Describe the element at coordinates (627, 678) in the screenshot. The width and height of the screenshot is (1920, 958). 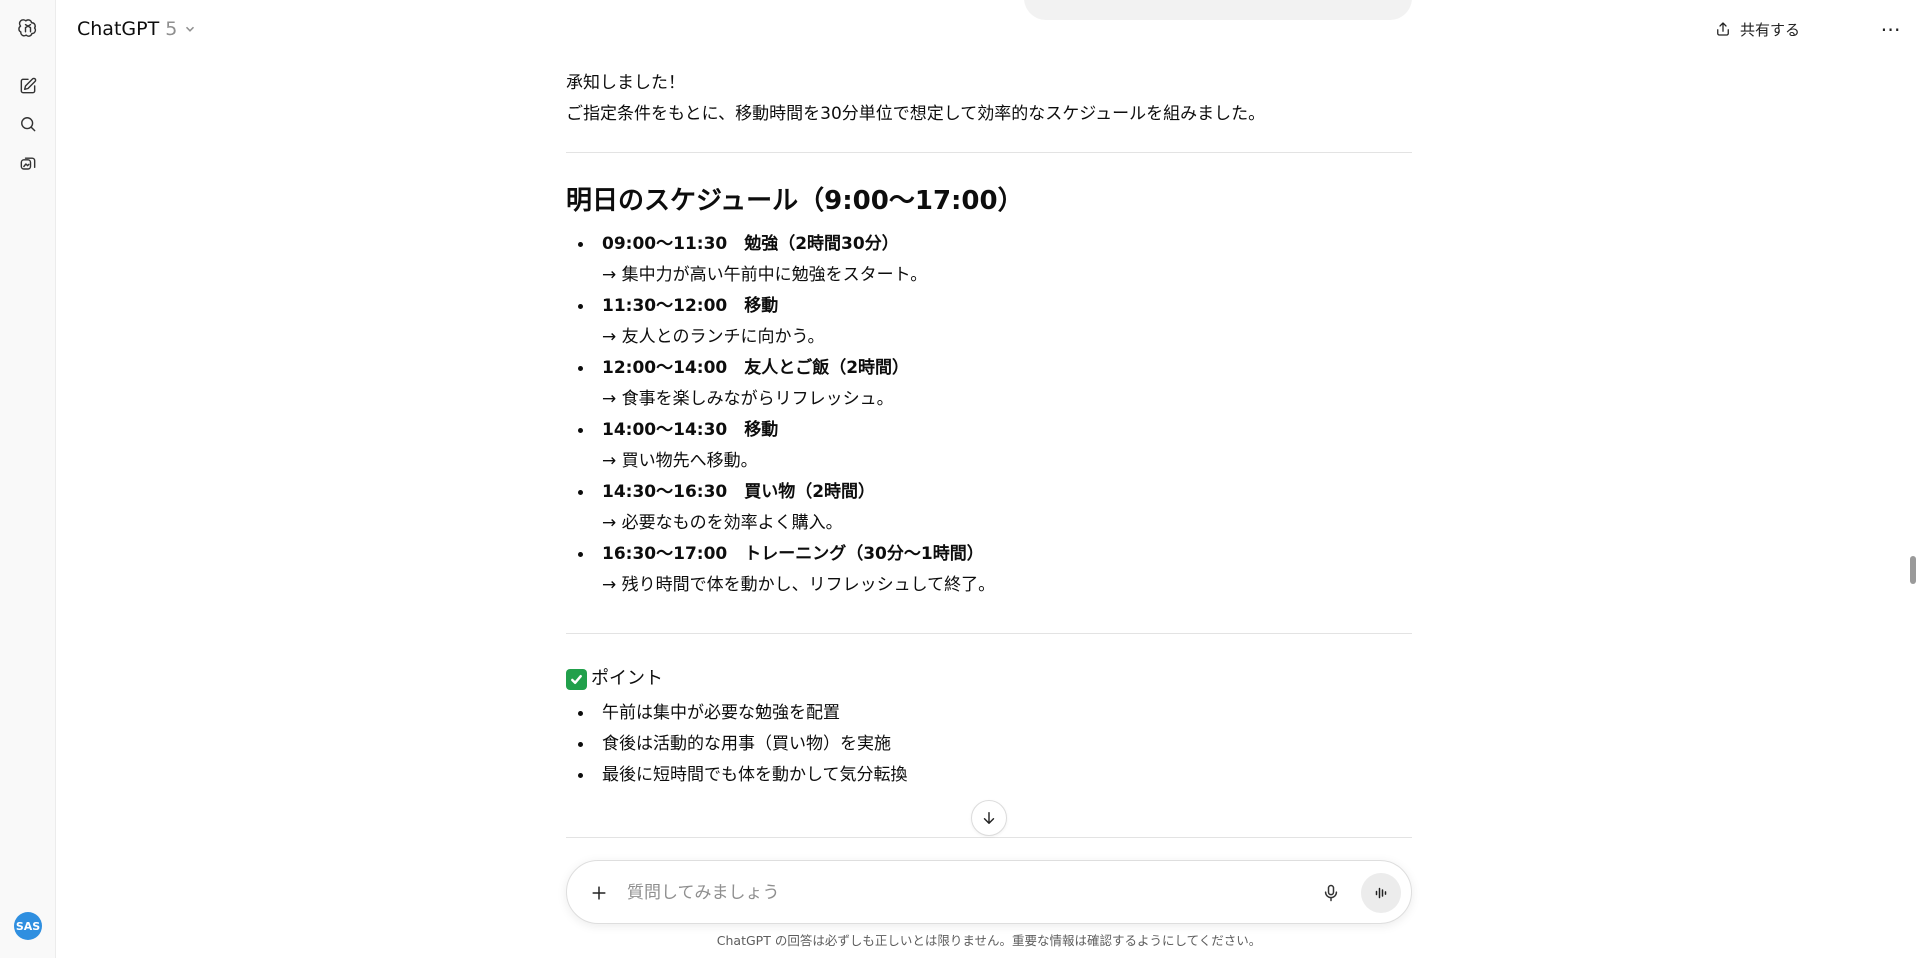
I see `points-heading-label: ポイント` at that location.